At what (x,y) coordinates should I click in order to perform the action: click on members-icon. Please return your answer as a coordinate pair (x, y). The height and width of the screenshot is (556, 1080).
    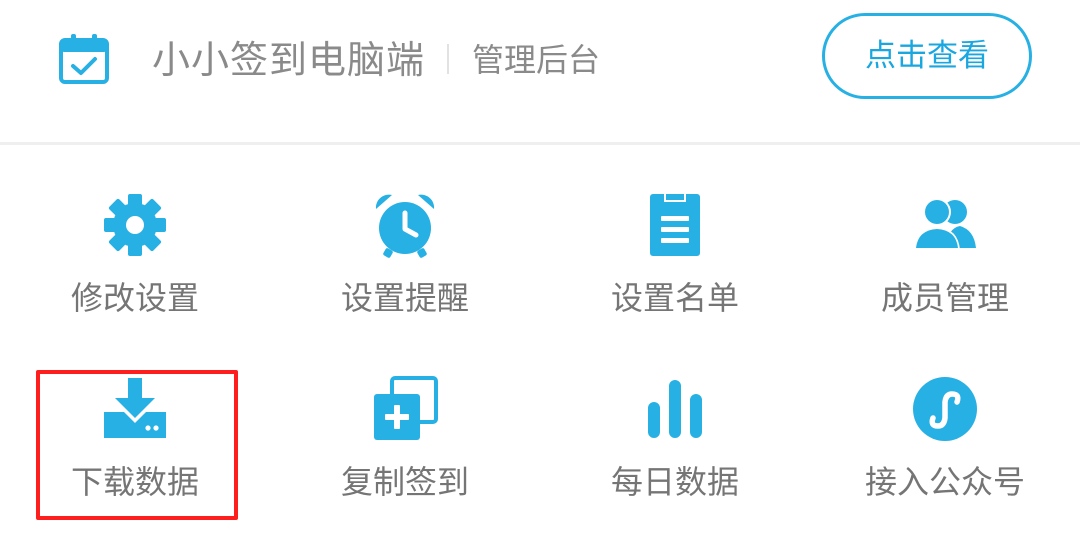
    Looking at the image, I should click on (945, 225).